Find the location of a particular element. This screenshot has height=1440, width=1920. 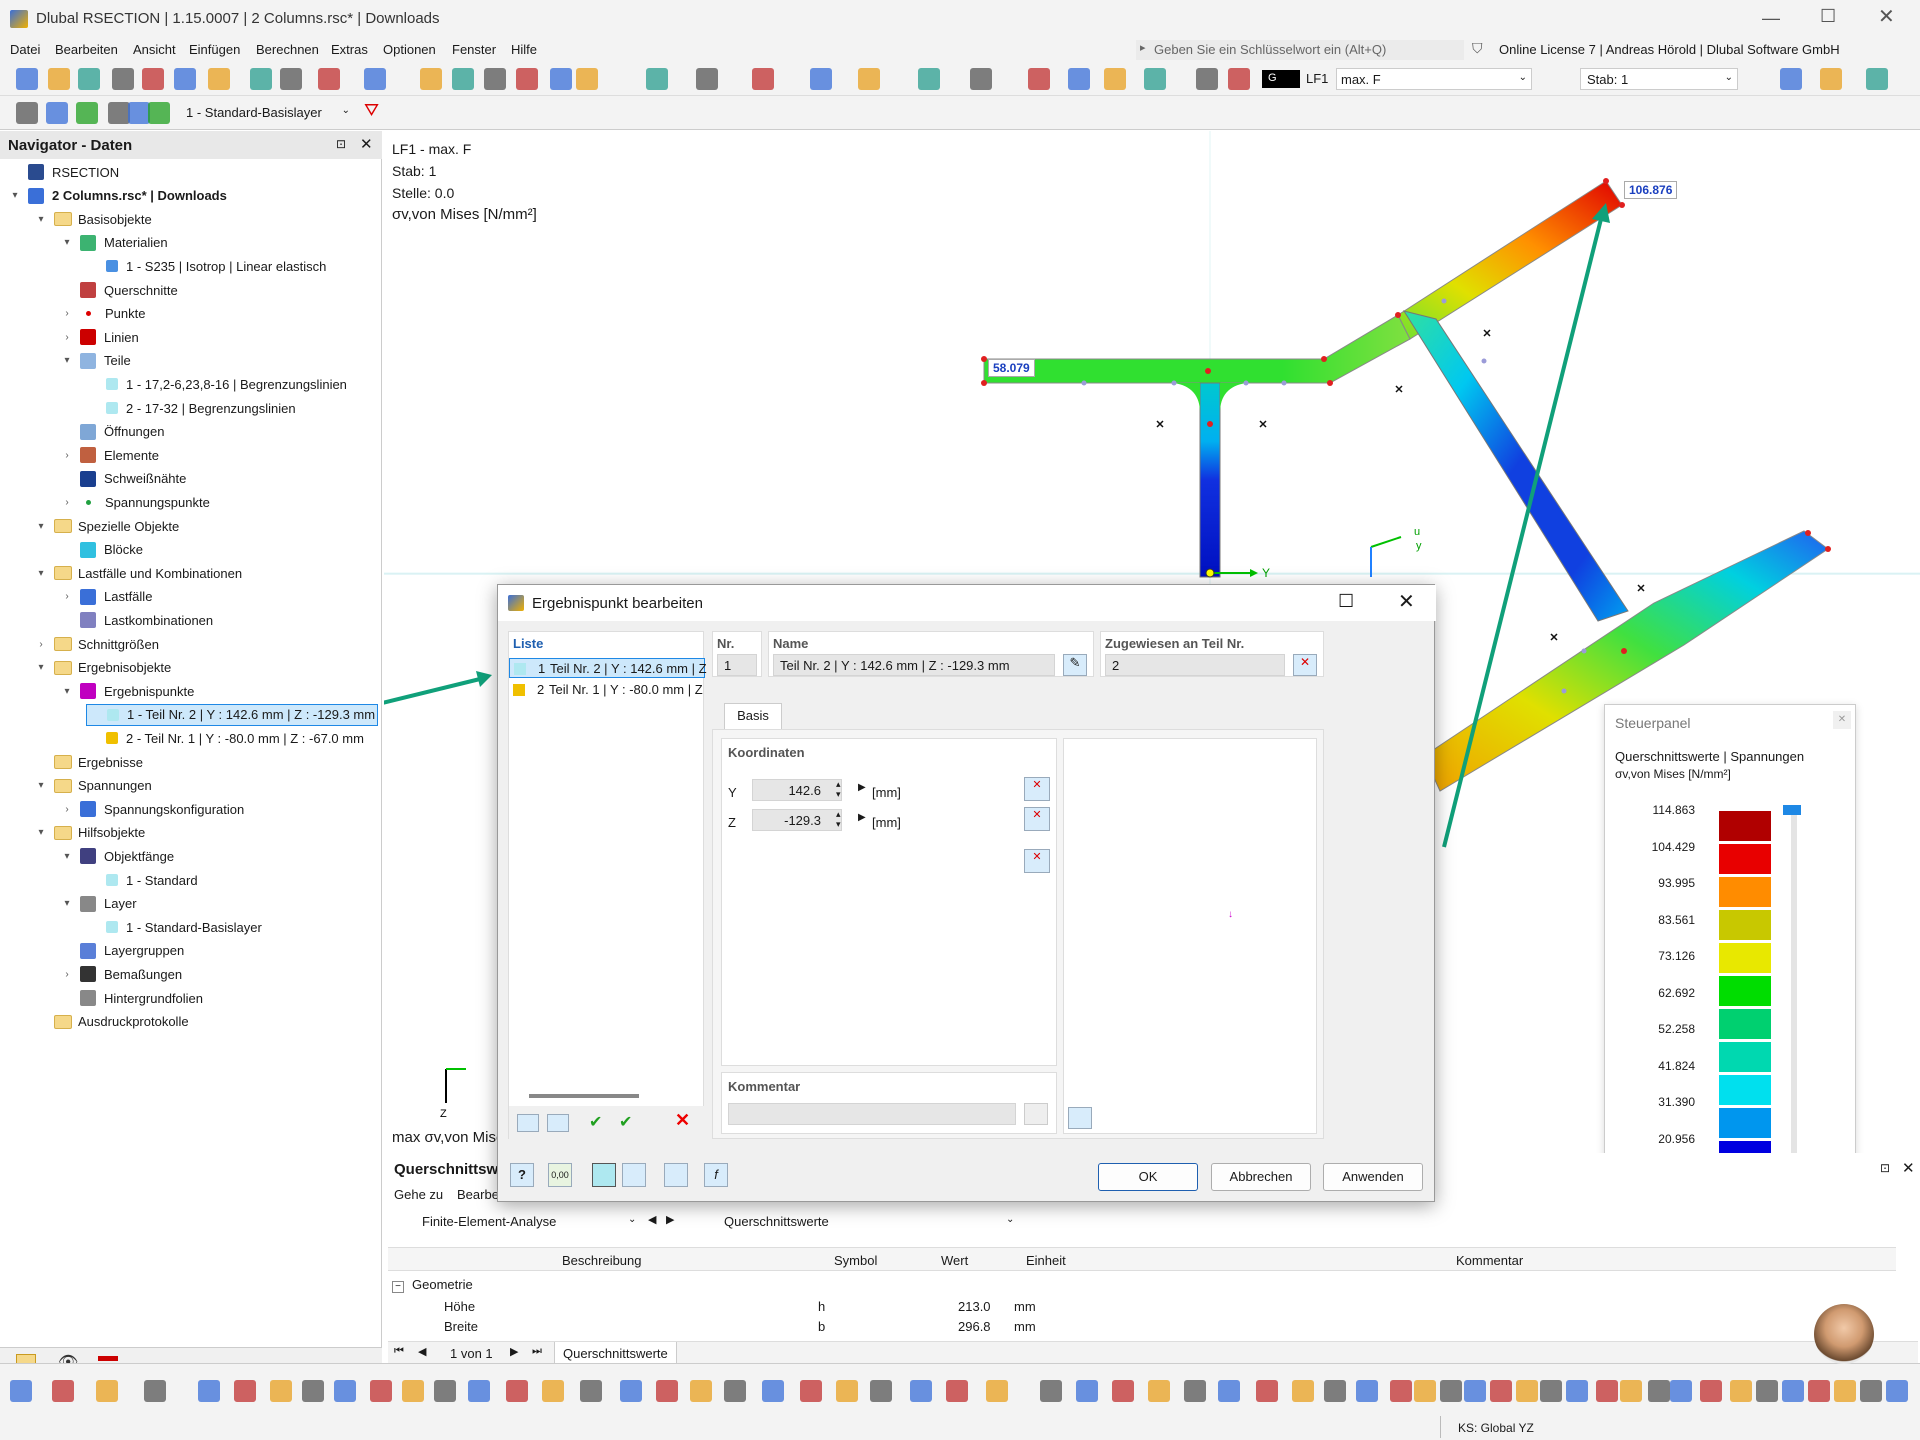

scale-slider-track is located at coordinates (1794, 995).